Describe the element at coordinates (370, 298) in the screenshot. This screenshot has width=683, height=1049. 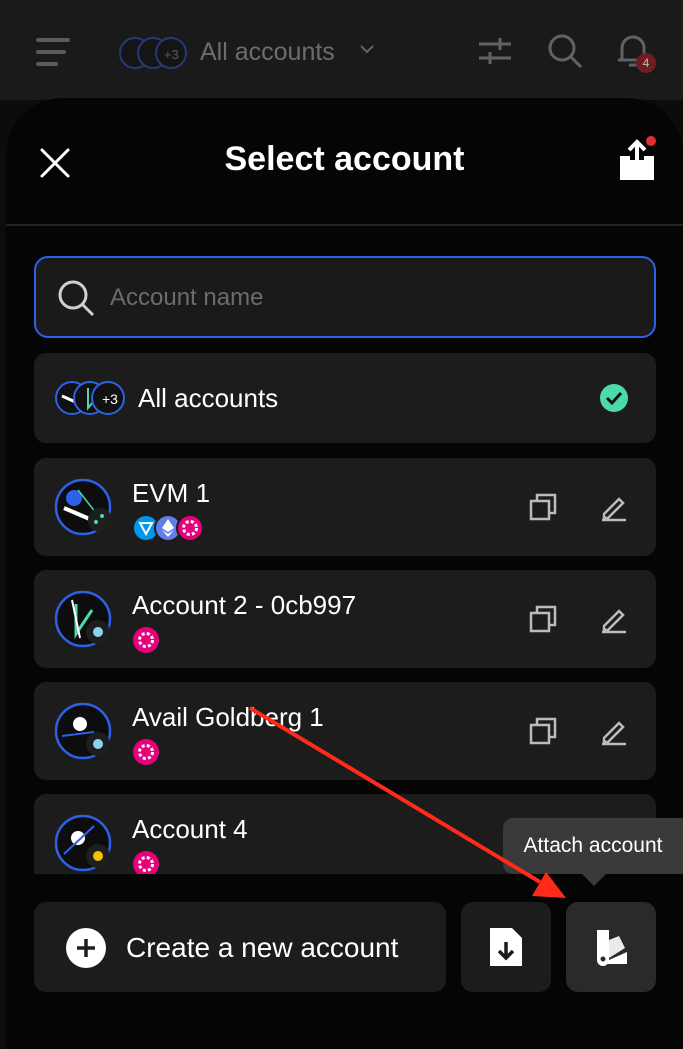
I see `account-name-input` at that location.